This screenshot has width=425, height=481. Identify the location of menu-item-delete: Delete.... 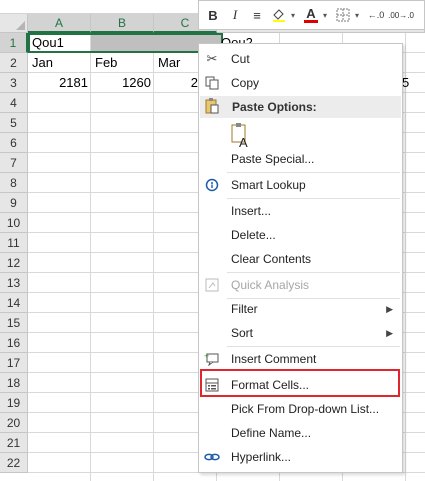
(300, 235).